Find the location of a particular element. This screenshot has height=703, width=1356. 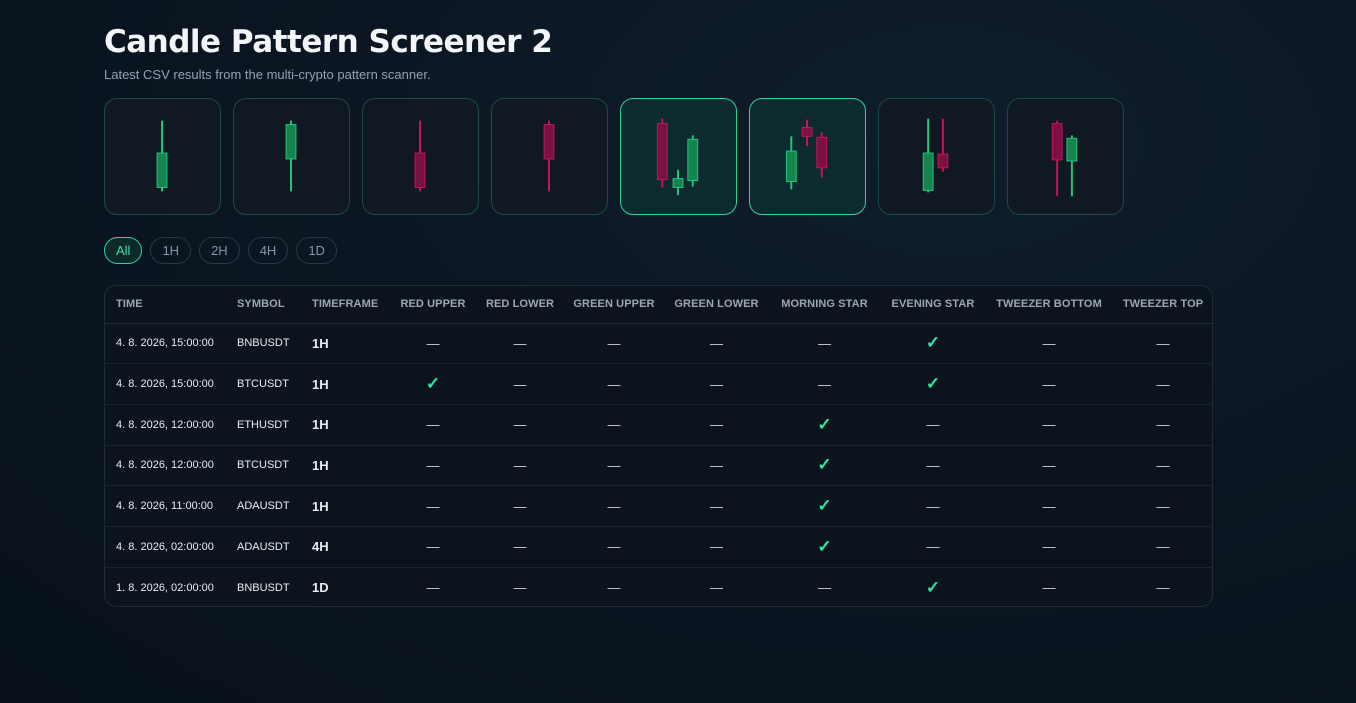

column-header-symbol: SYMBOL is located at coordinates (263, 305).